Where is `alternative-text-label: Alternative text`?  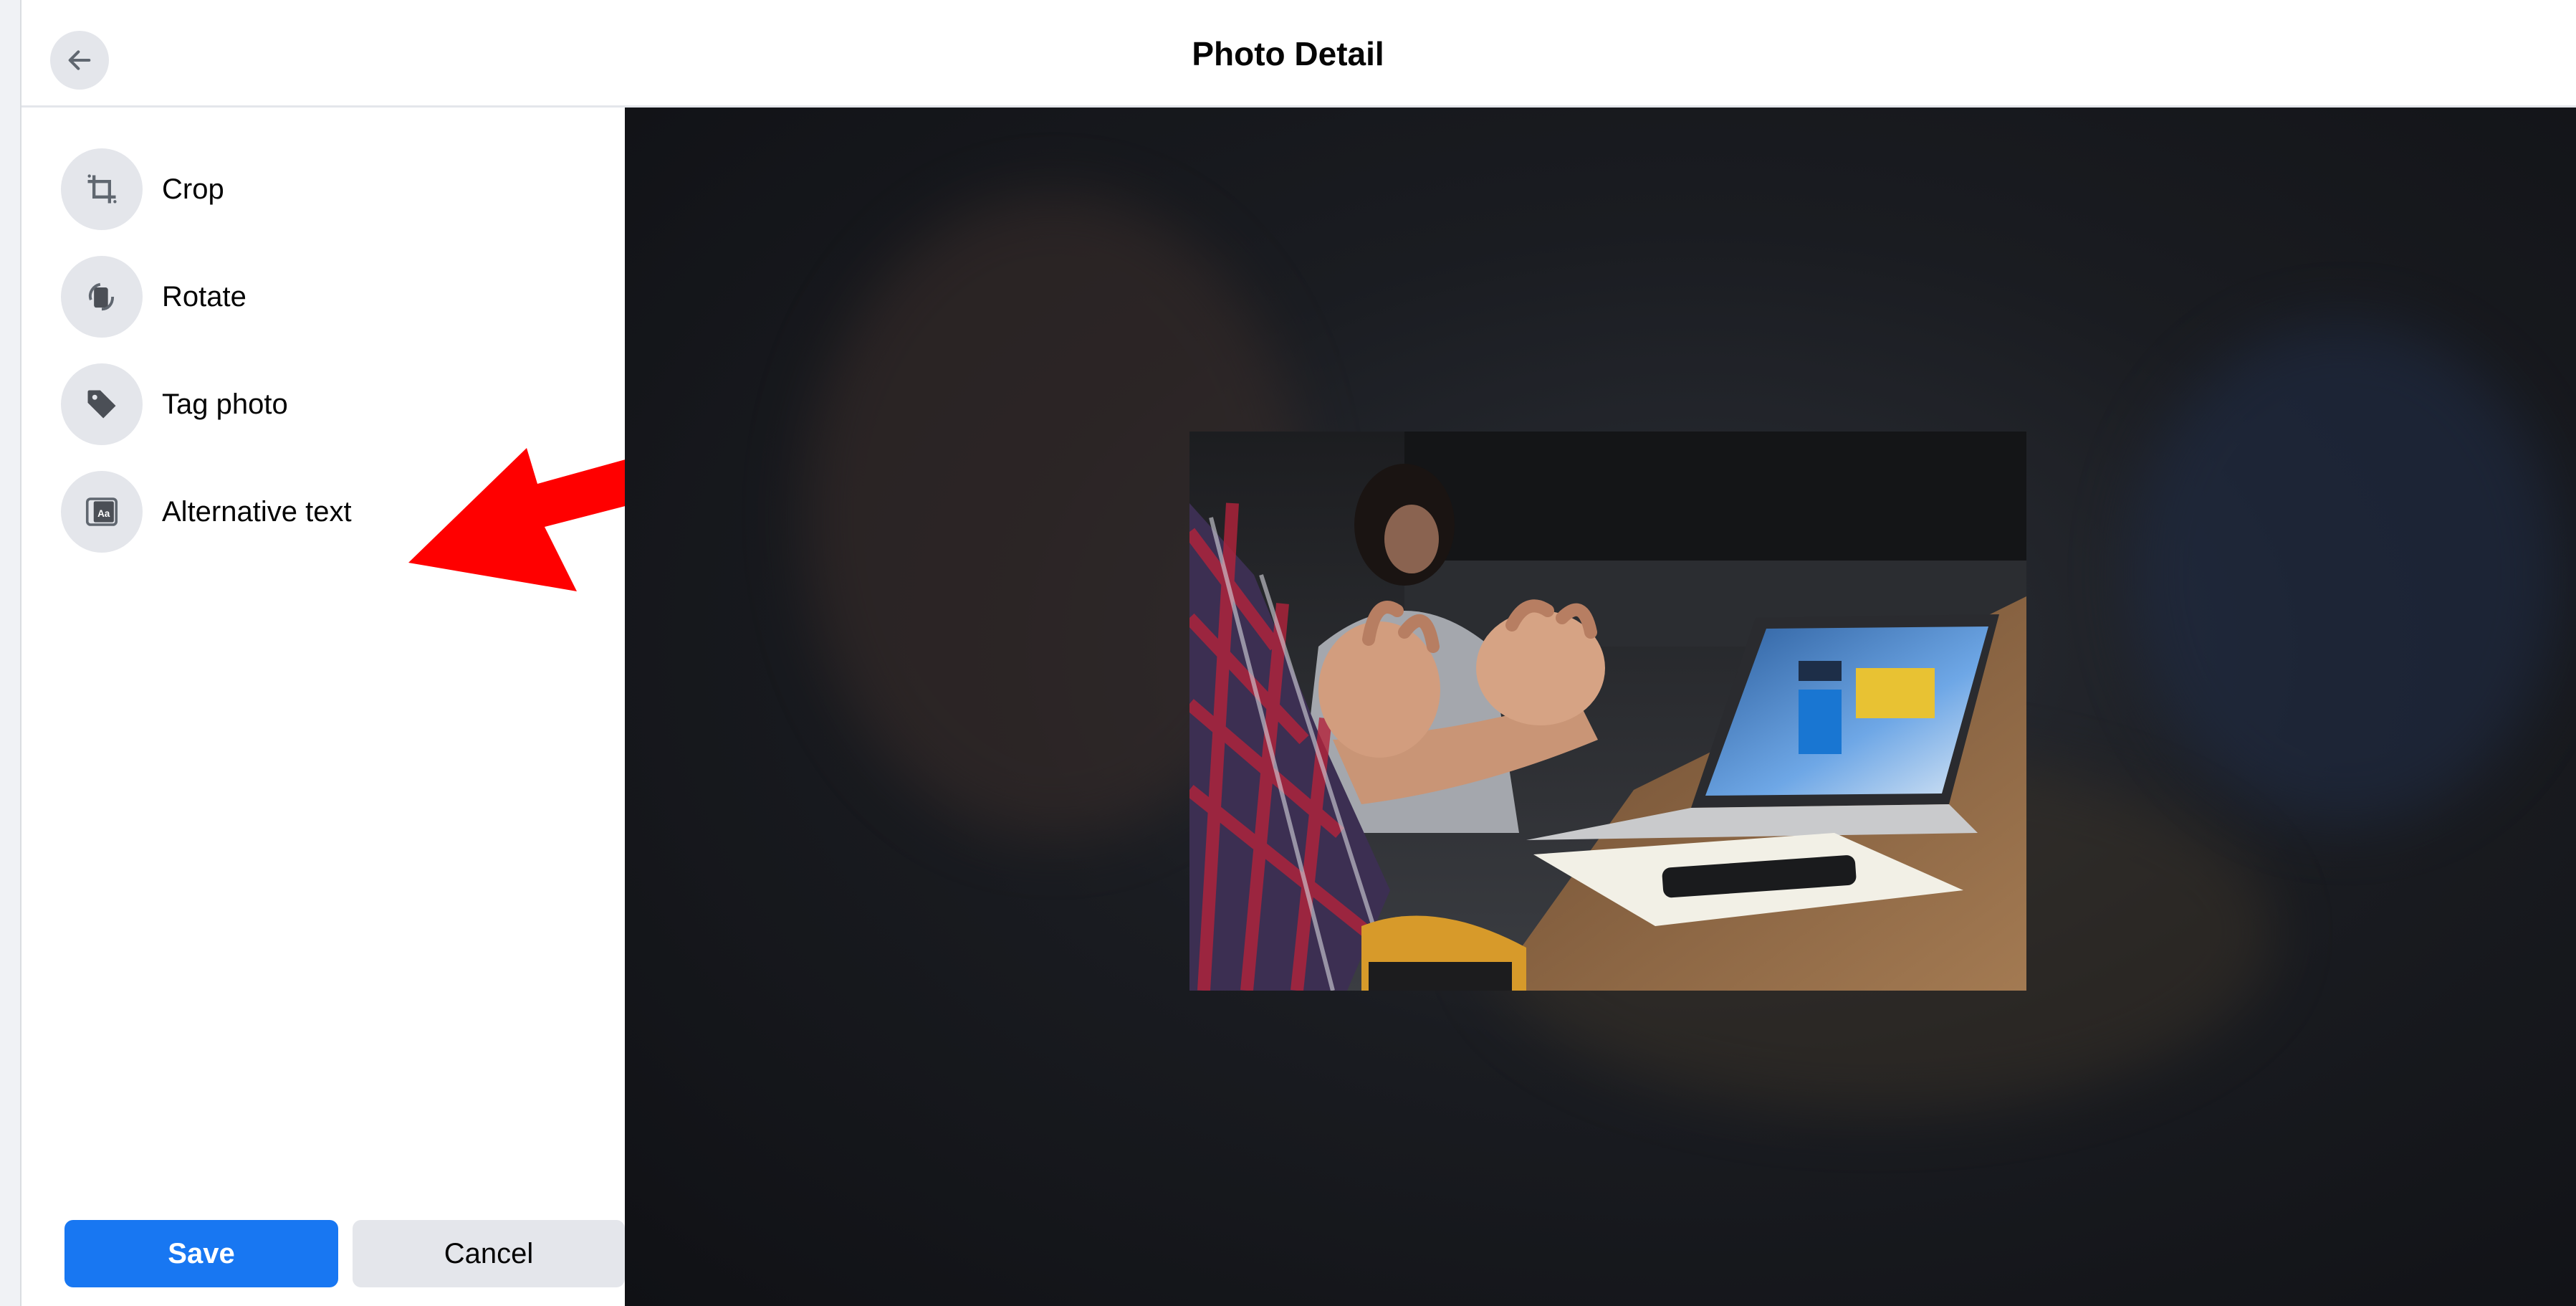 alternative-text-label: Alternative text is located at coordinates (257, 511).